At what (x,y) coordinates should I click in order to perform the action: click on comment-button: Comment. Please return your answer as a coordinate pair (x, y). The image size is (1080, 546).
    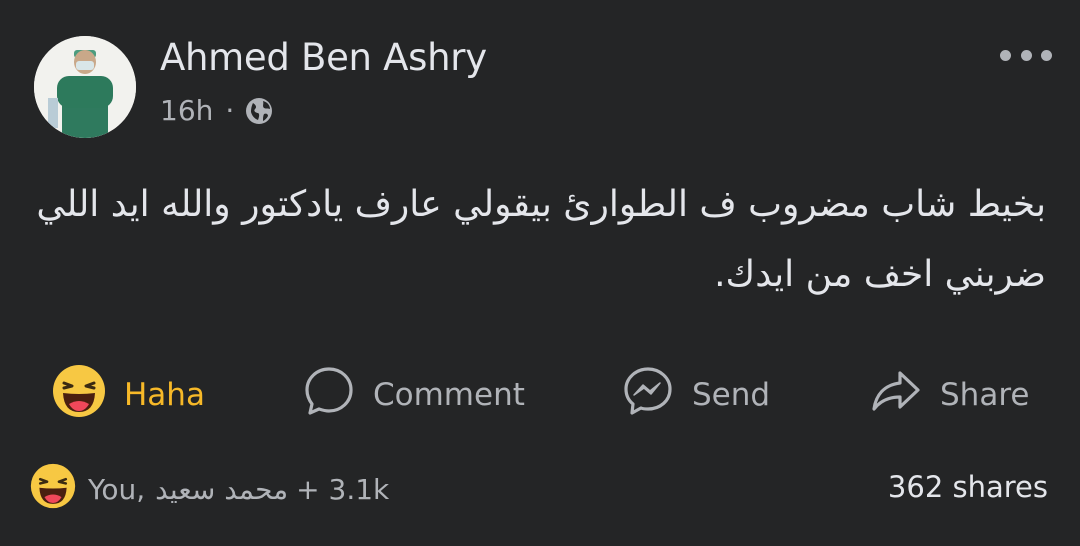
    Looking at the image, I should click on (414, 395).